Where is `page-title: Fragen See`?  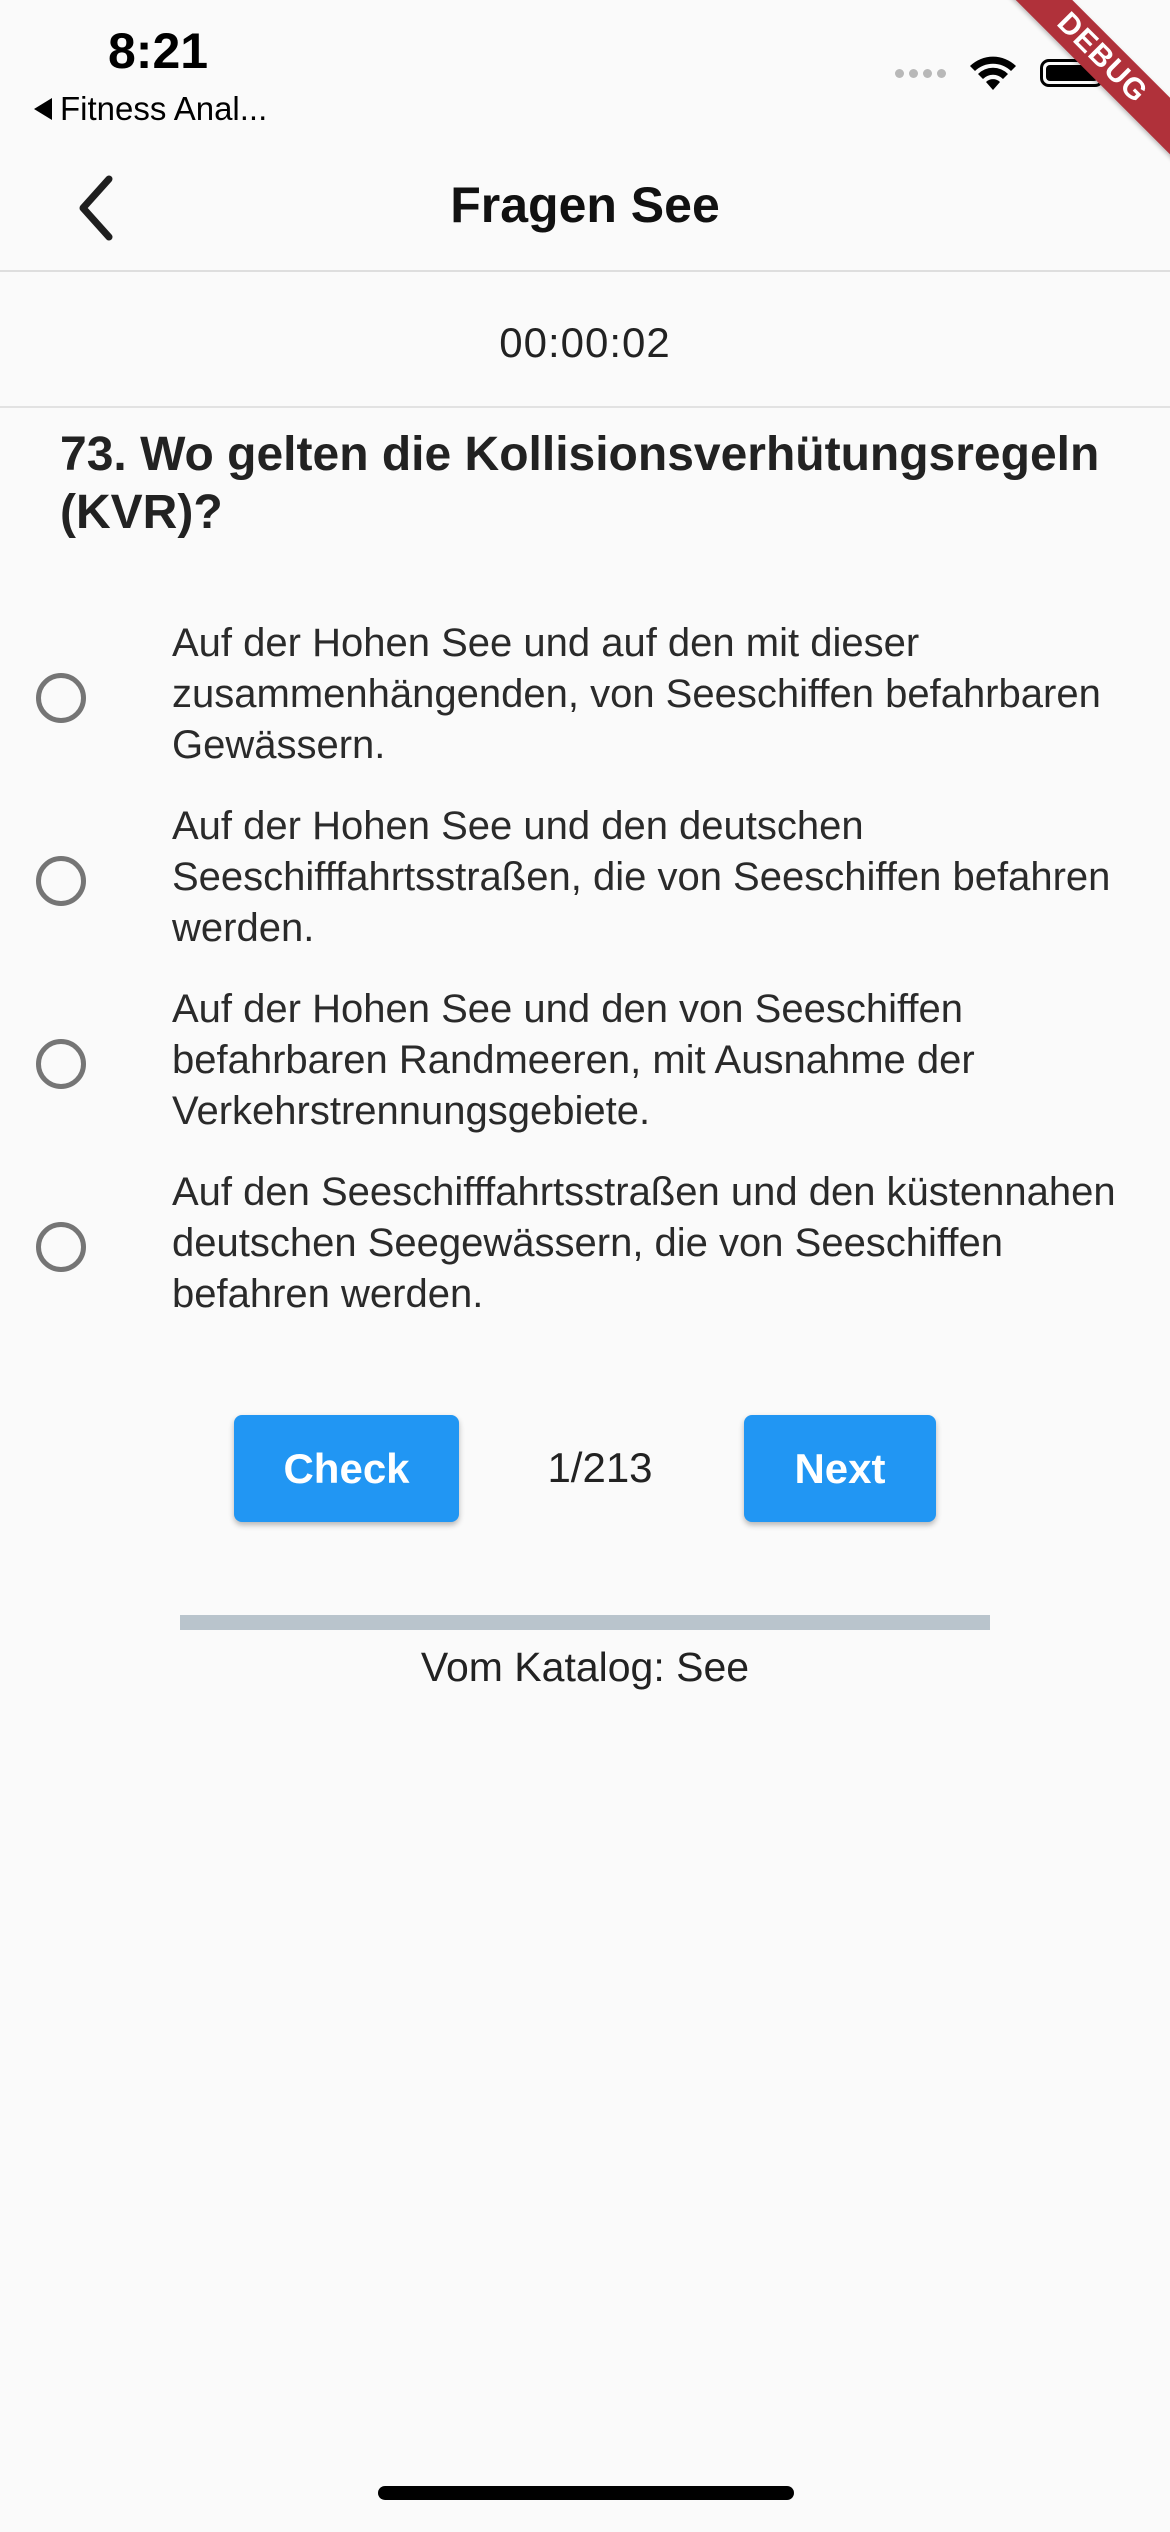 page-title: Fragen See is located at coordinates (585, 205).